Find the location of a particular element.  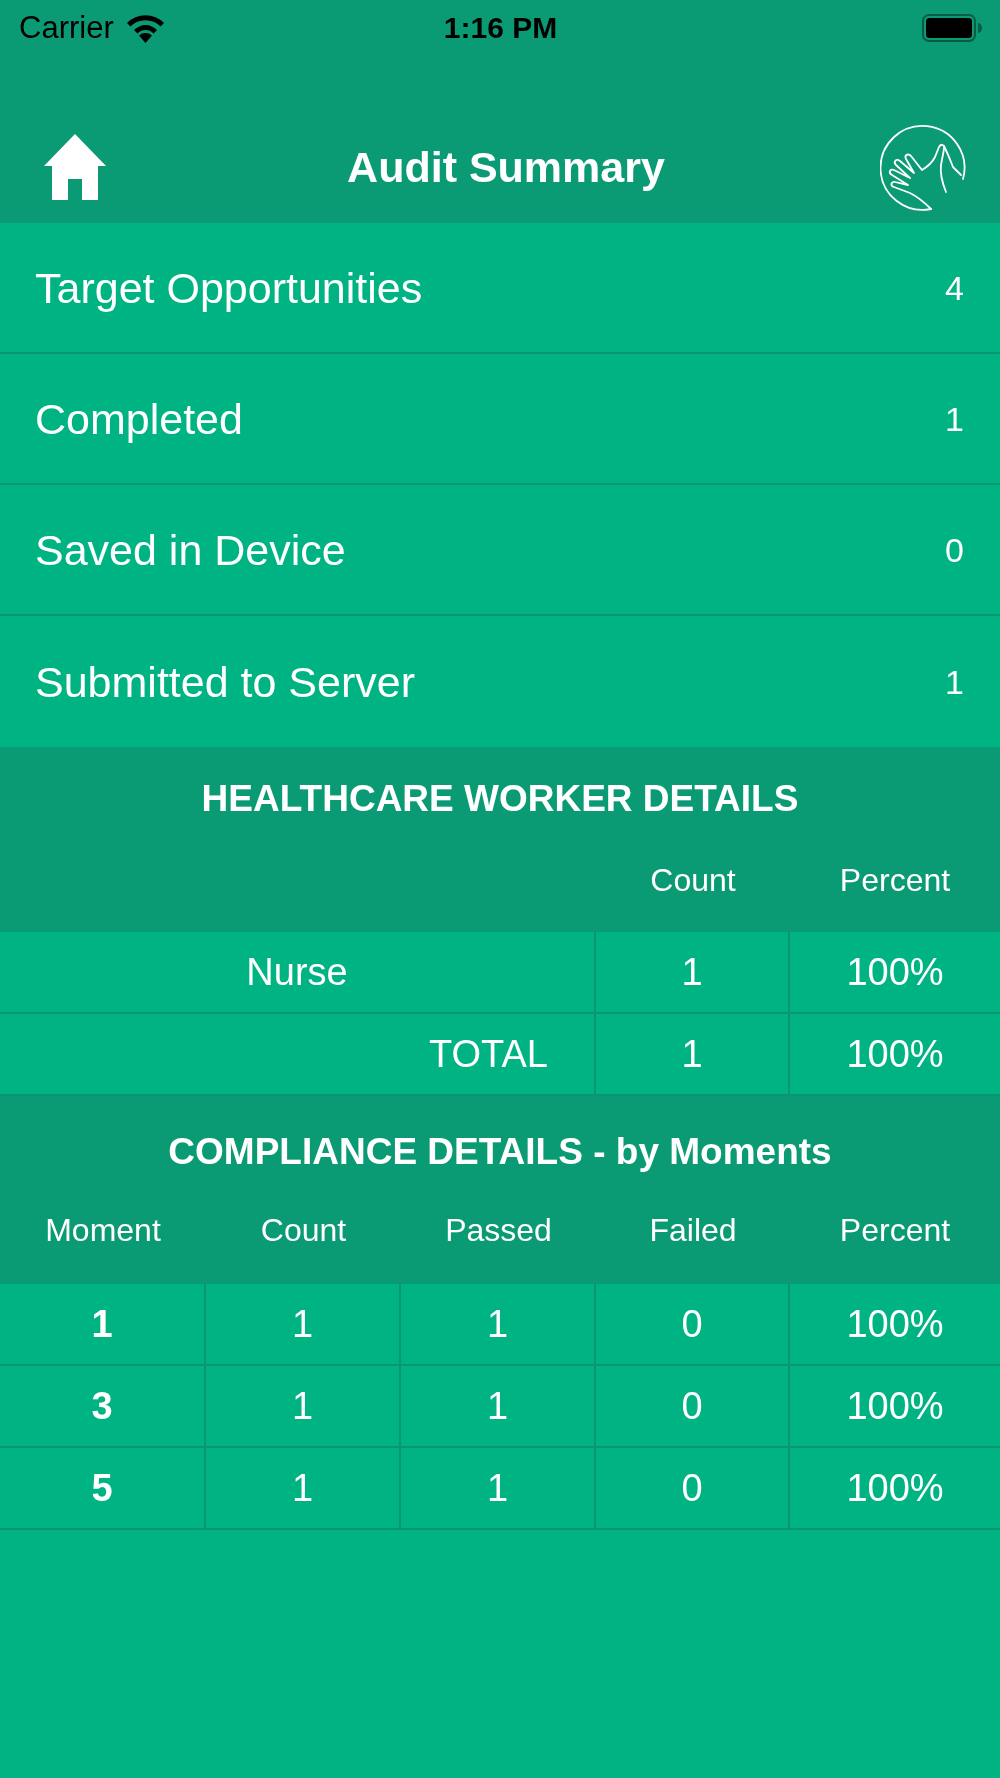

column-header: Failed is located at coordinates (693, 1230).